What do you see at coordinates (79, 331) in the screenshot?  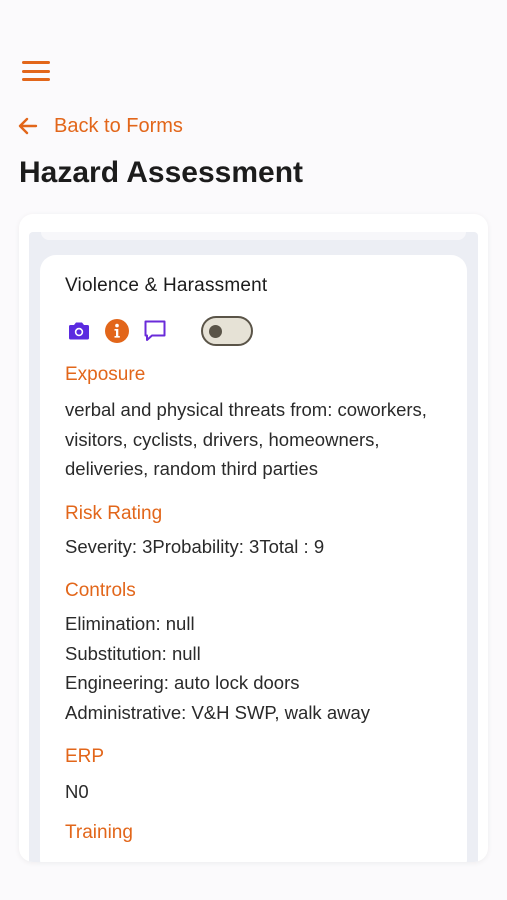 I see `camera-icon` at bounding box center [79, 331].